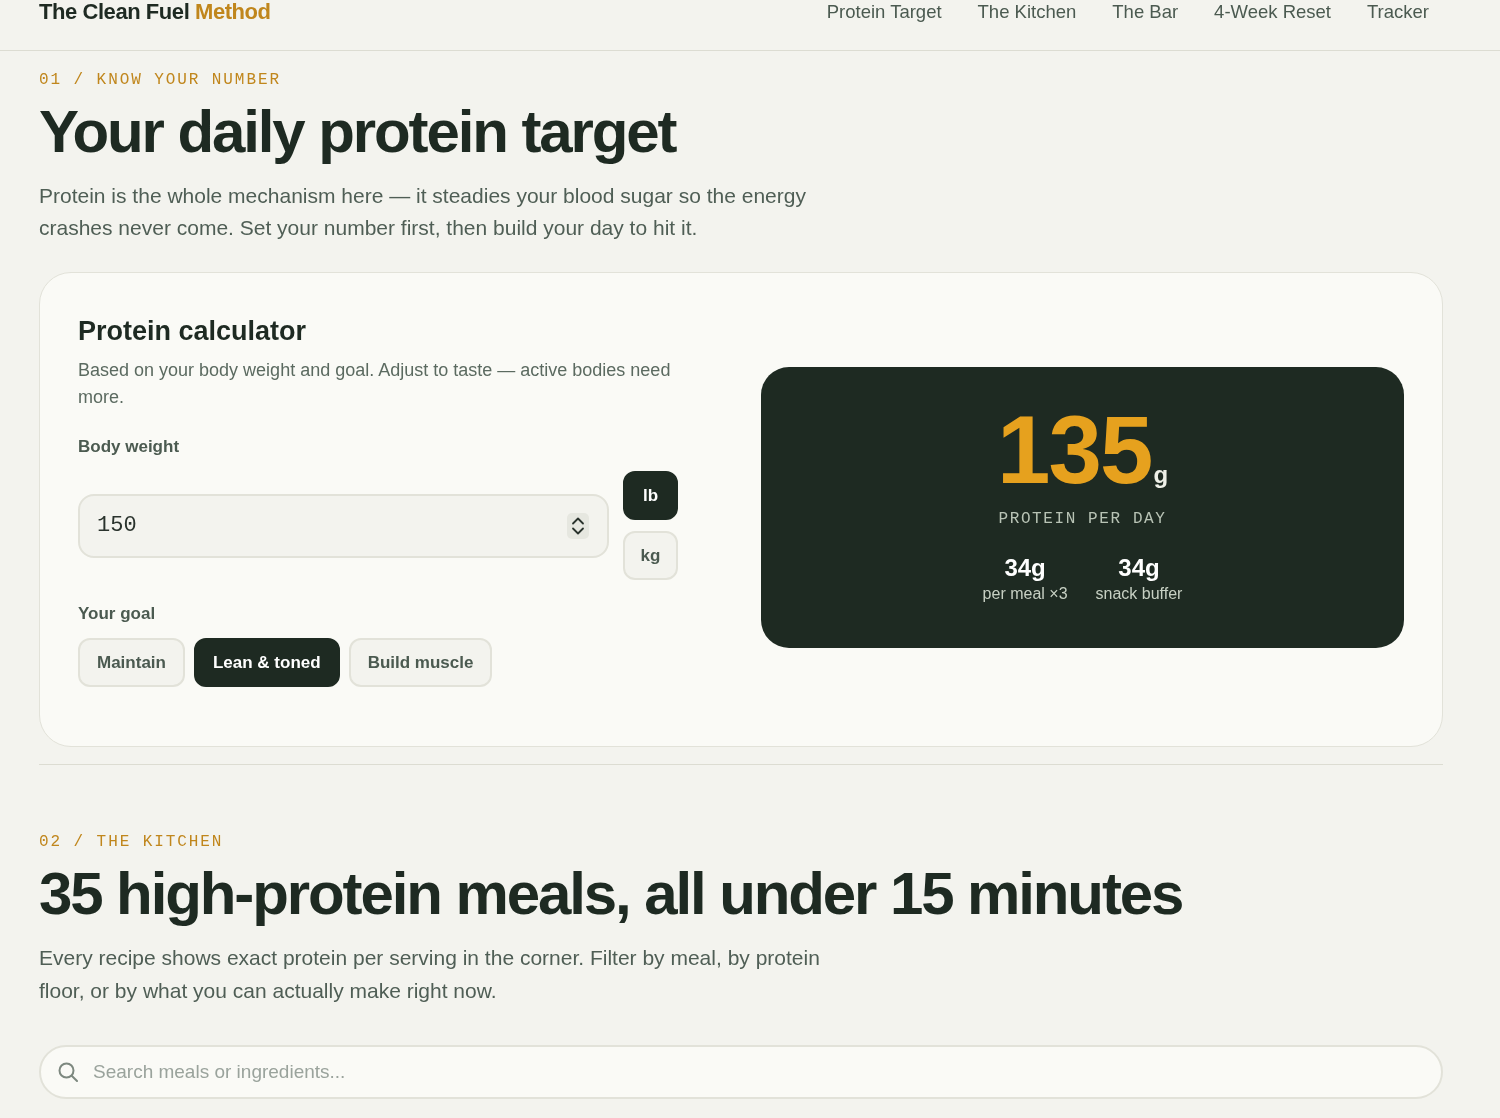 Image resolution: width=1500 pixels, height=1118 pixels. What do you see at coordinates (155, 12) in the screenshot?
I see `site-logo: The Clean Fuel Method` at bounding box center [155, 12].